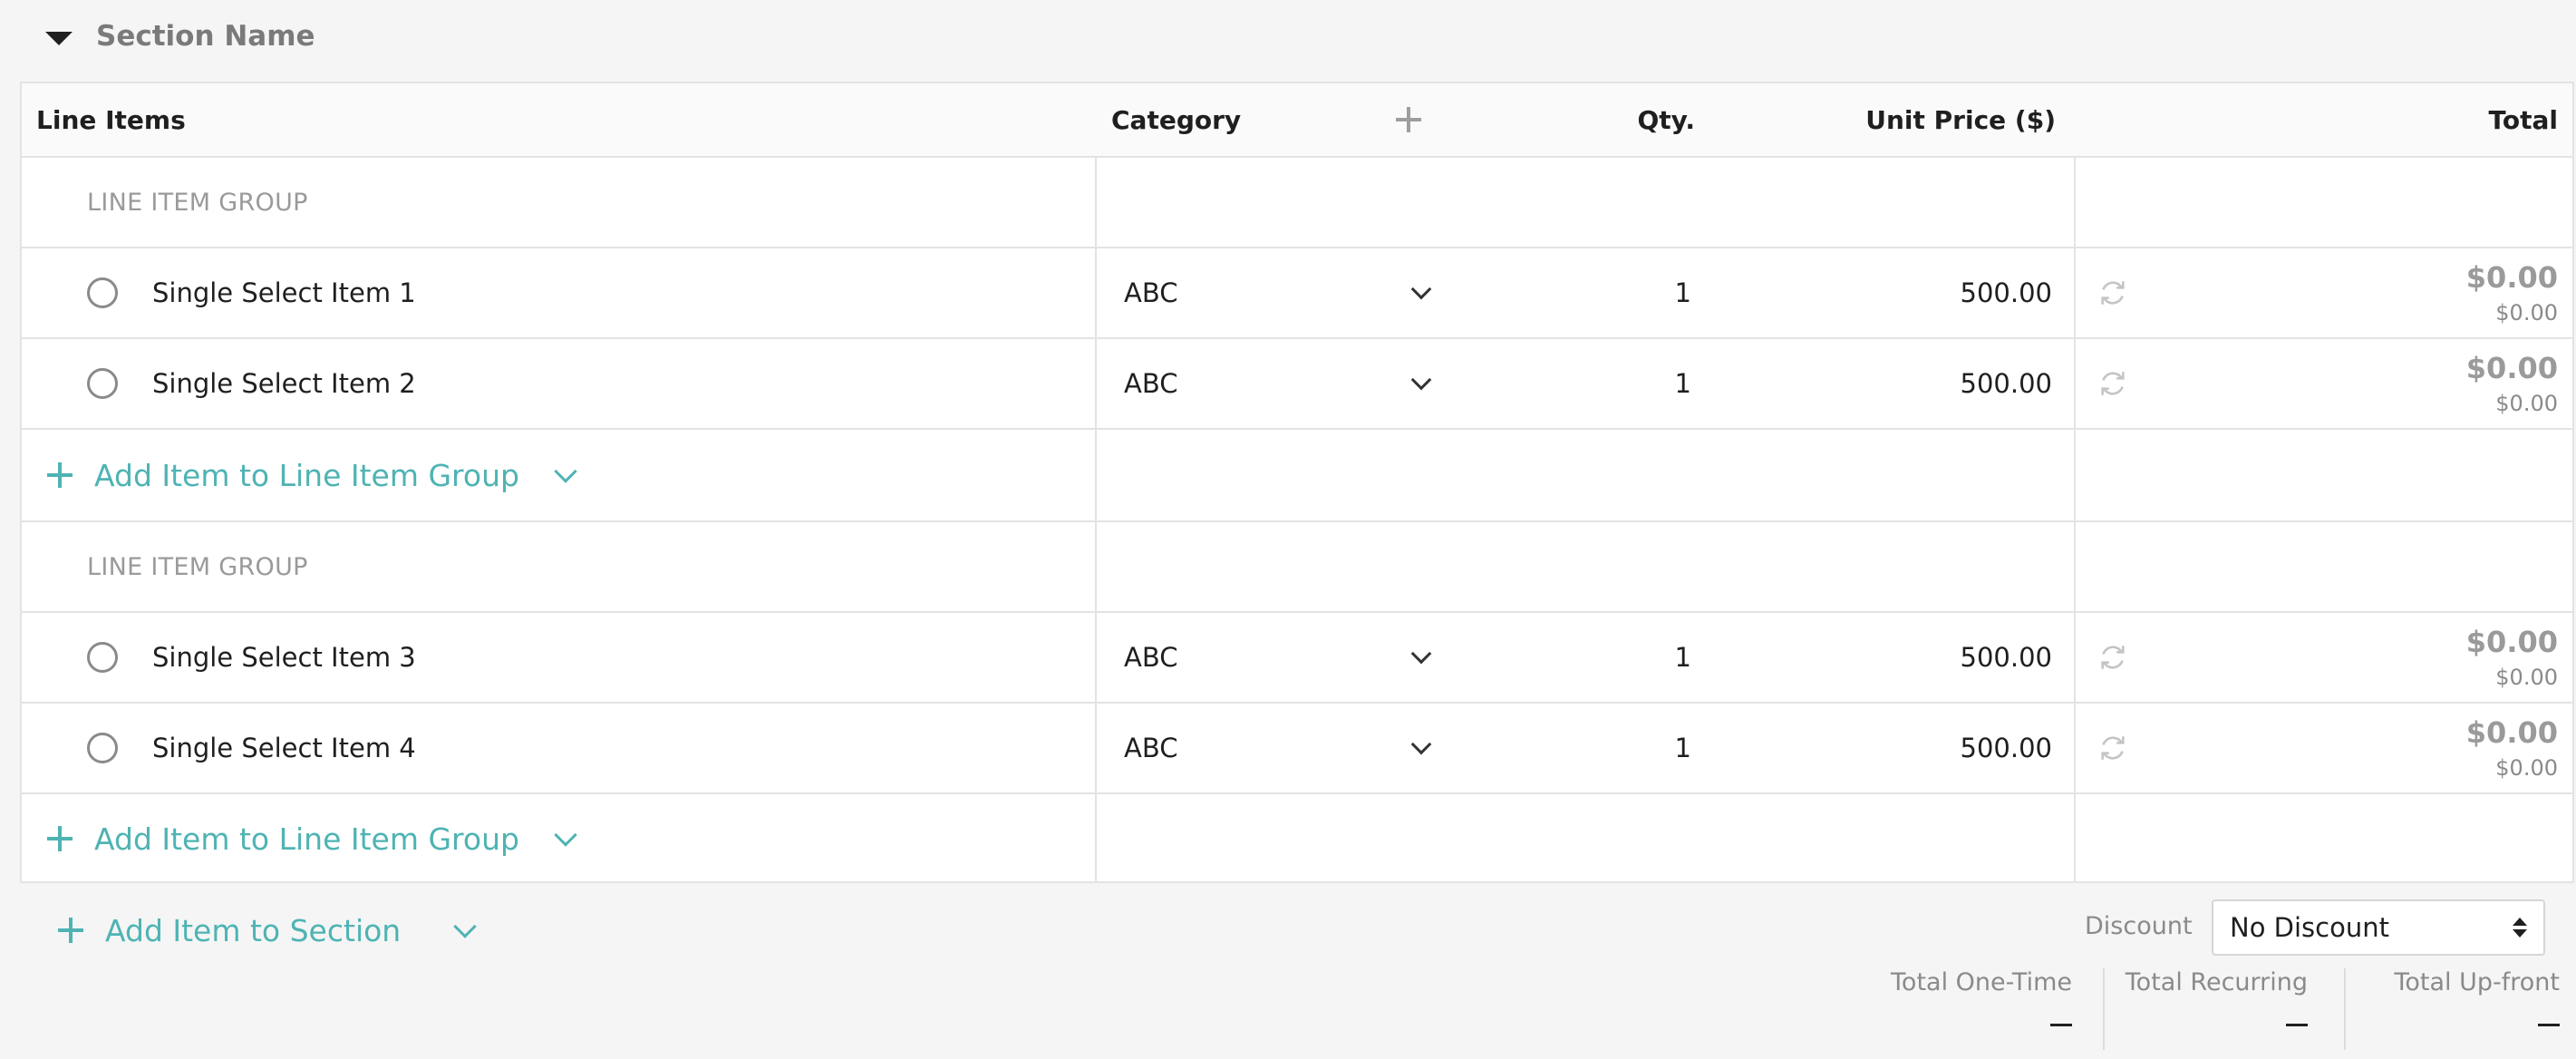 Image resolution: width=2576 pixels, height=1059 pixels. Describe the element at coordinates (2477, 982) in the screenshot. I see `total-label: Total Up-front` at that location.